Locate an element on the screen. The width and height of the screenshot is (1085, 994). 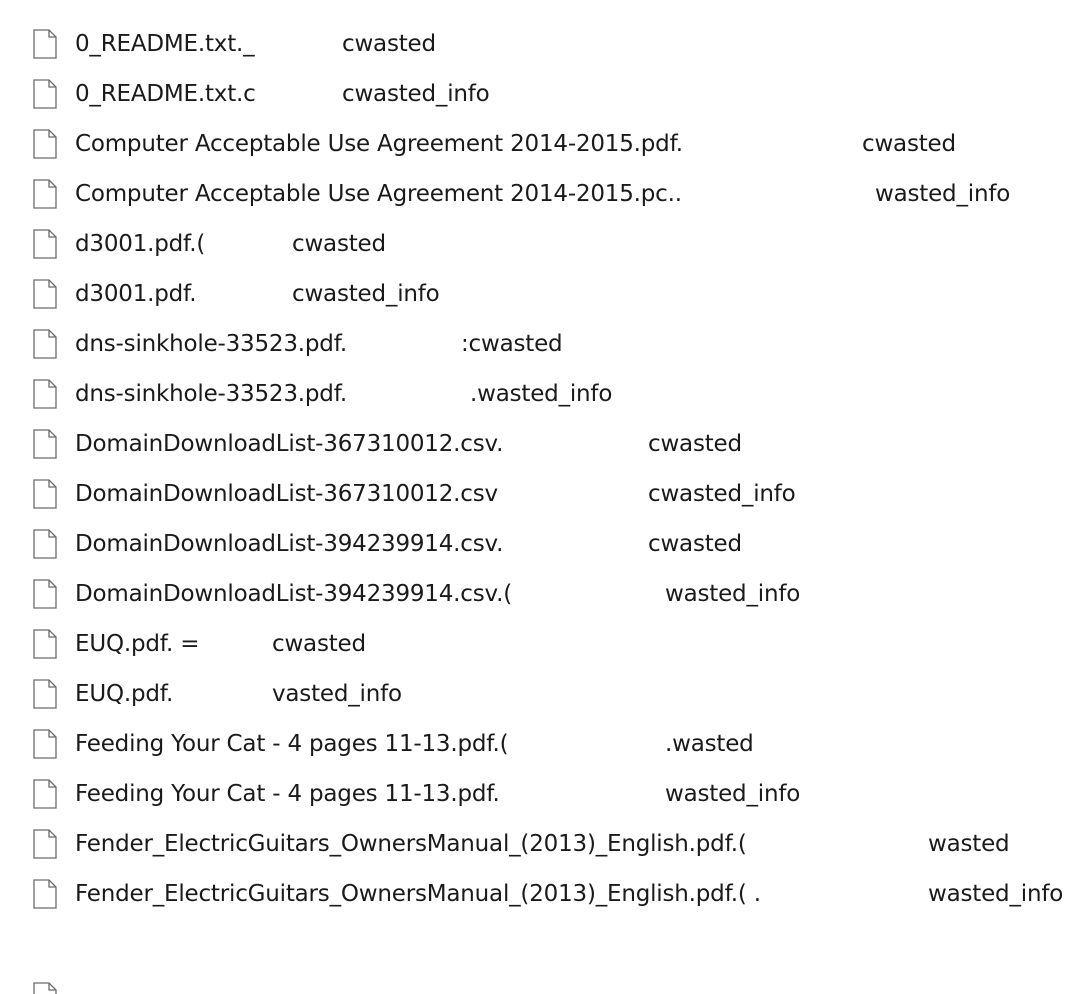
file-name: d3001.pdf.( is located at coordinates (140, 244).